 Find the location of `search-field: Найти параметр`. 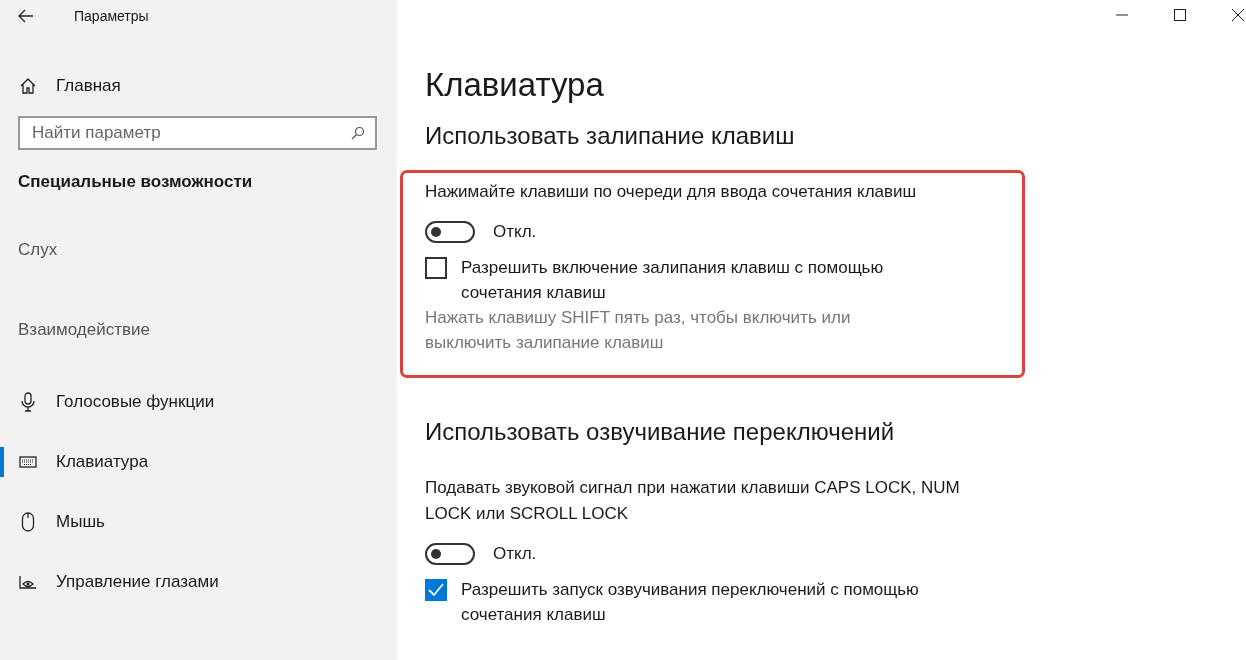

search-field: Найти параметр is located at coordinates (197, 133).